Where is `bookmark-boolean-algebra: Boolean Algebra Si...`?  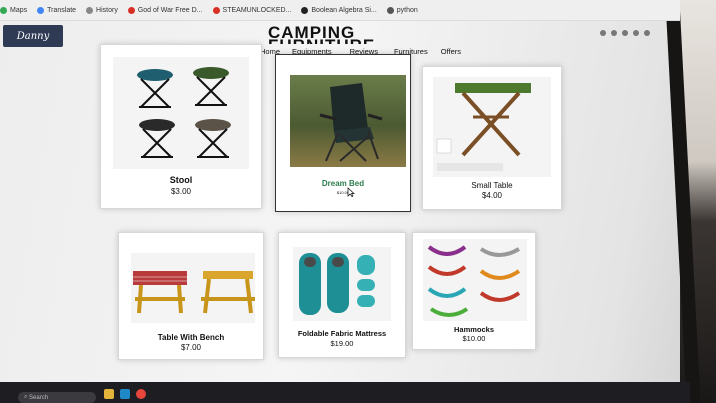
bookmark-boolean-algebra: Boolean Algebra Si... is located at coordinates (339, 10).